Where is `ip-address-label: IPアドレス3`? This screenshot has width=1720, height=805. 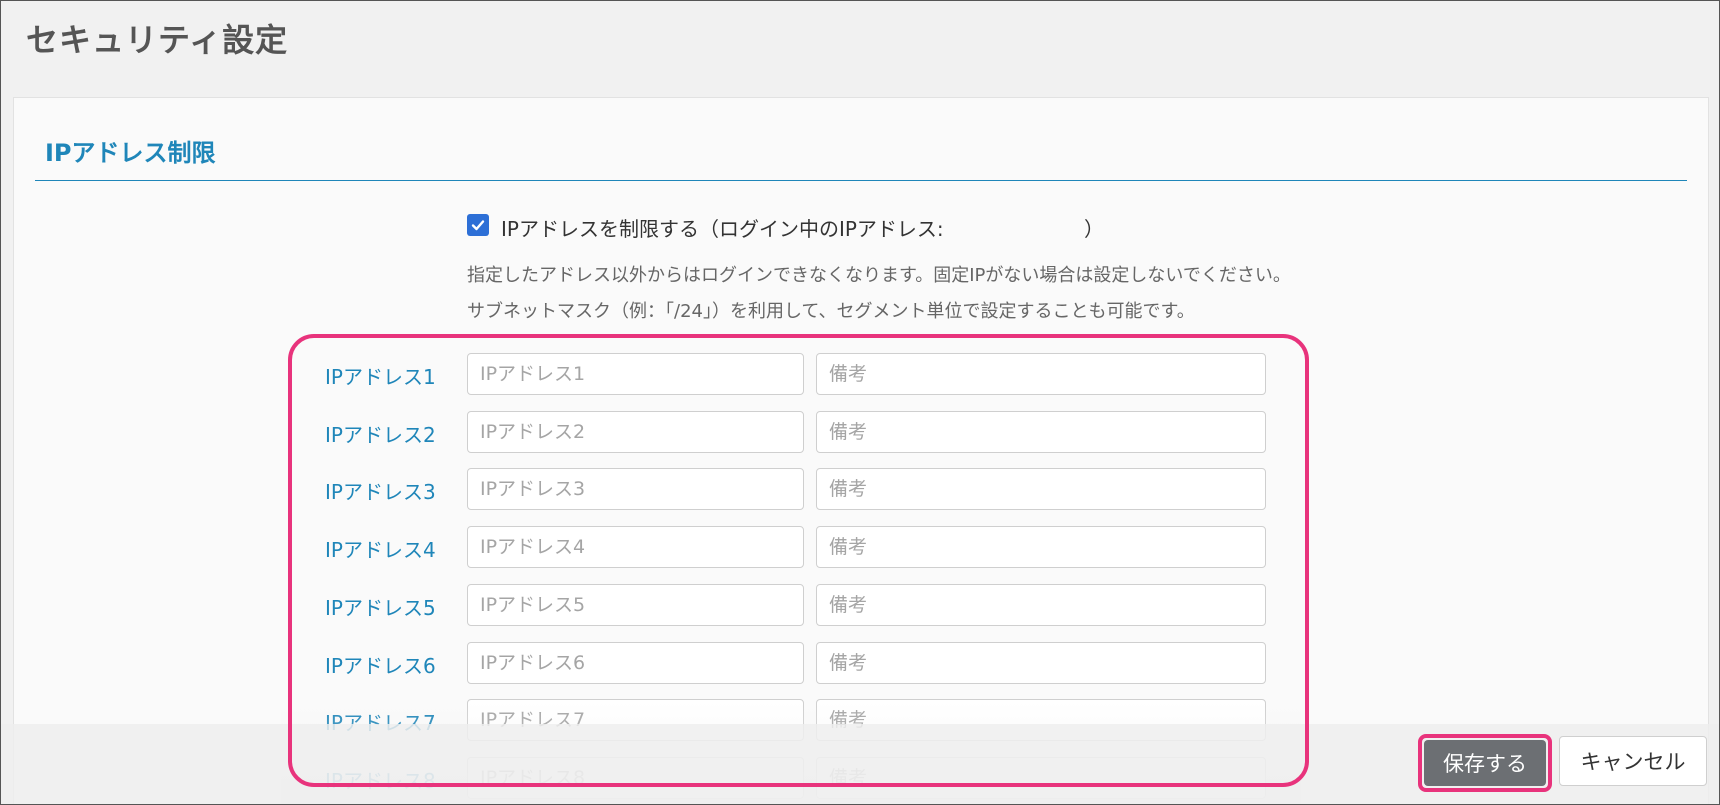 ip-address-label: IPアドレス3 is located at coordinates (380, 492).